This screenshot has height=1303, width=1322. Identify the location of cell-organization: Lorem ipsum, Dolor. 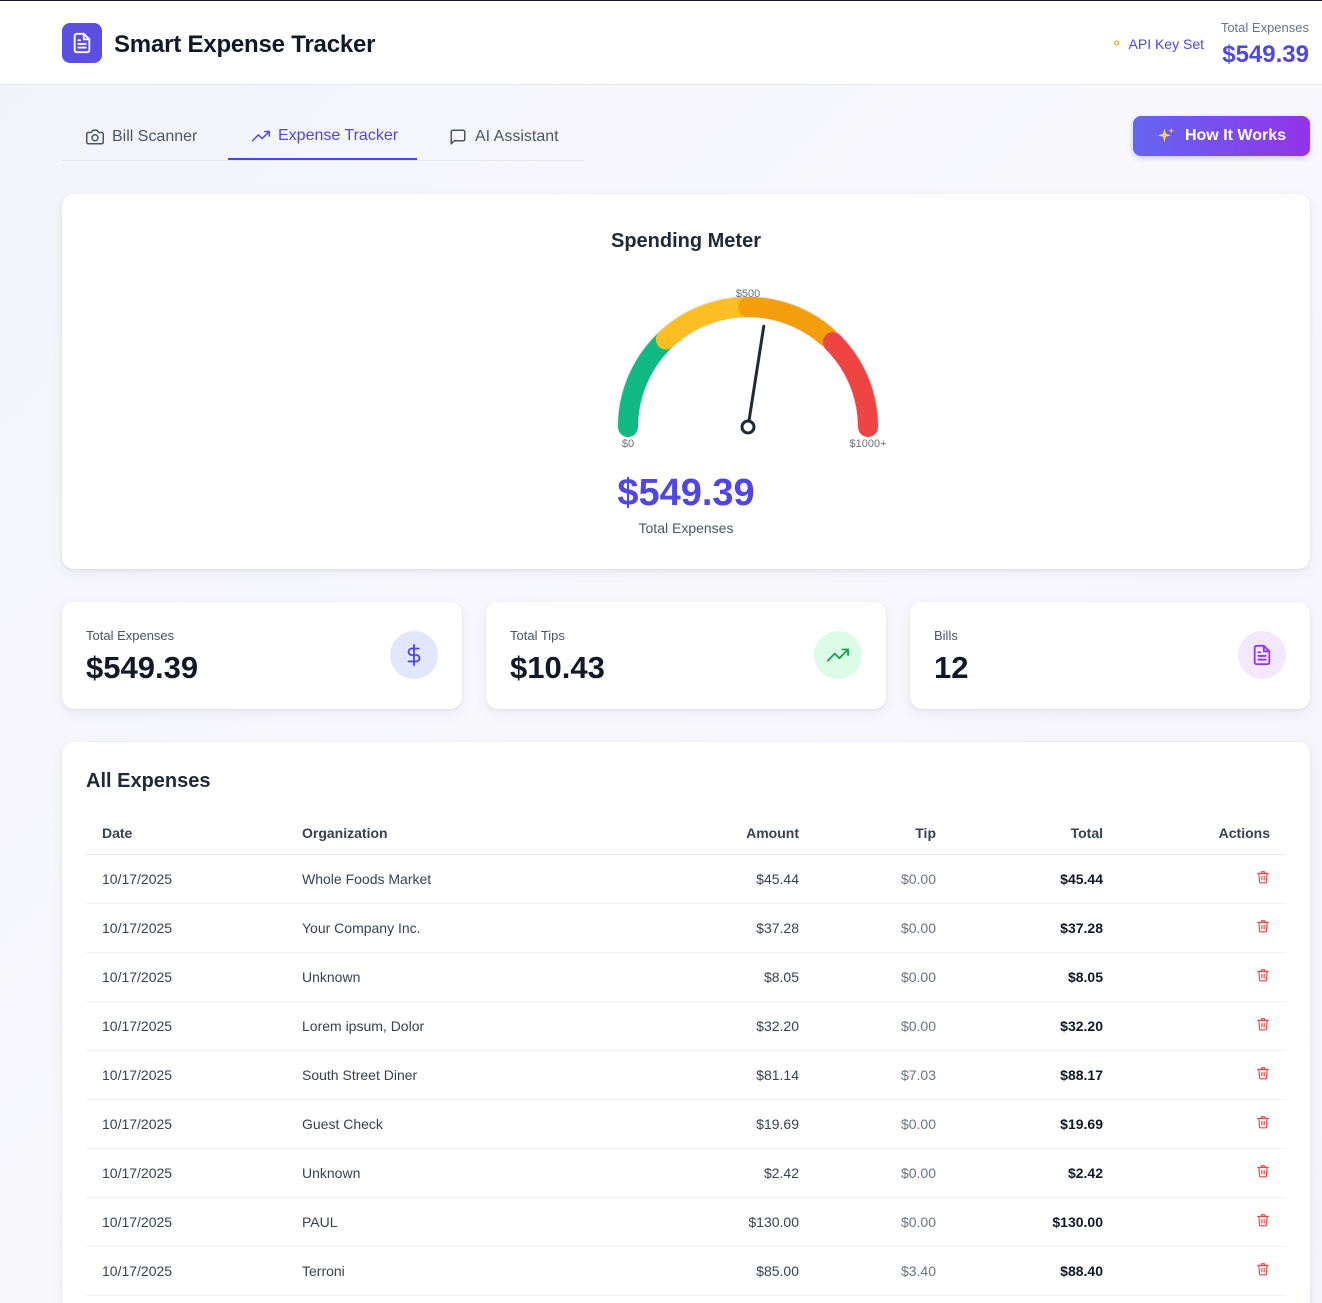
(462, 1026).